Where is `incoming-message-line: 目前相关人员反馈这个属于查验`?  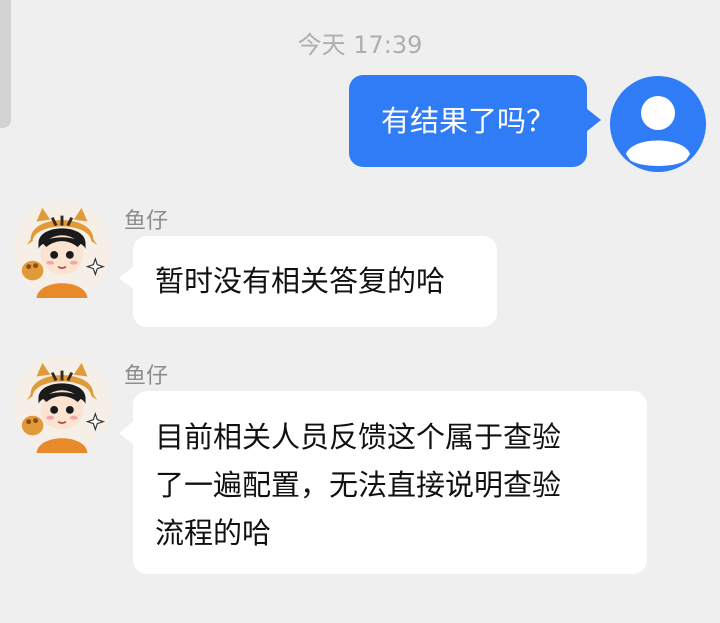
incoming-message-line: 目前相关人员反馈这个属于查验 is located at coordinates (358, 437).